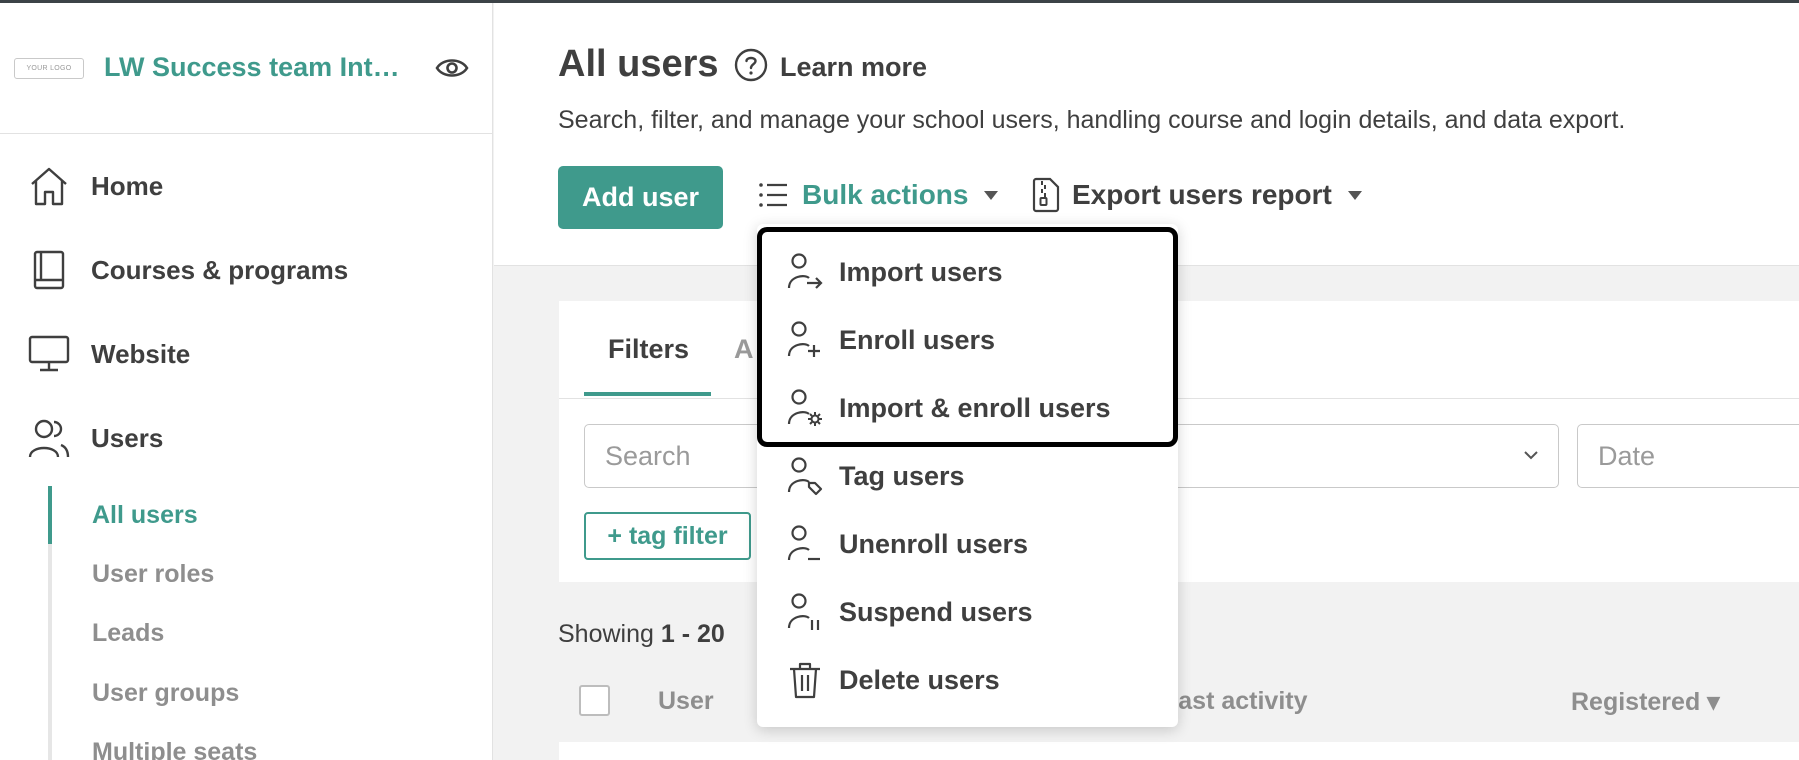 The width and height of the screenshot is (1799, 760). I want to click on user-tag-icon, so click(805, 476).